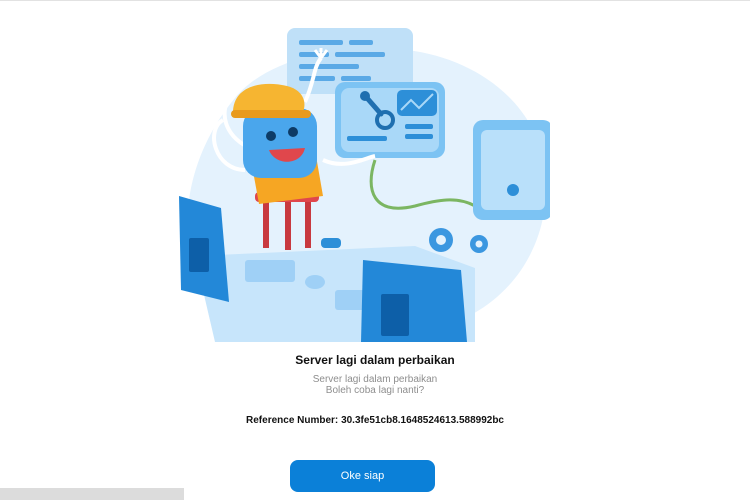  Describe the element at coordinates (375, 360) in the screenshot. I see `page-title: Server lagi dalam perbaikan` at that location.